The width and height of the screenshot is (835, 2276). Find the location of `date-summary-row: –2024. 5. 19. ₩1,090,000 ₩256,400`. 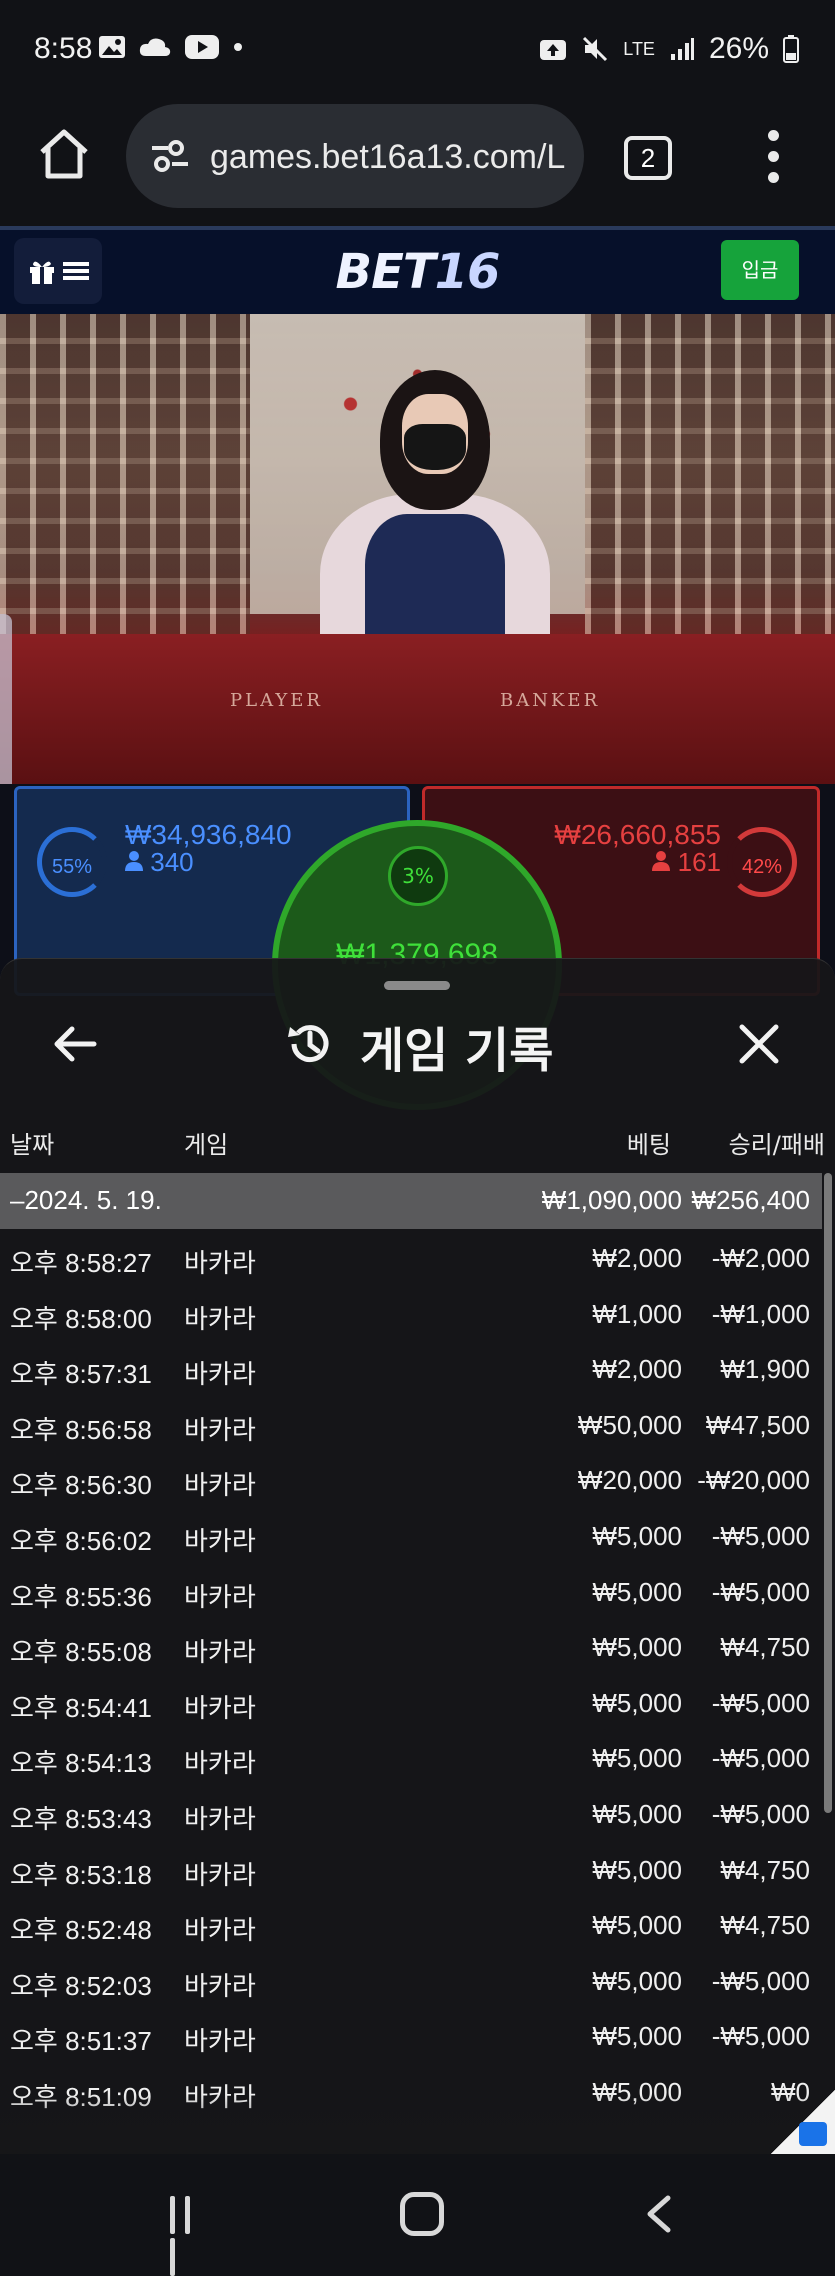

date-summary-row: –2024. 5. 19. ₩1,090,000 ₩256,400 is located at coordinates (411, 1201).